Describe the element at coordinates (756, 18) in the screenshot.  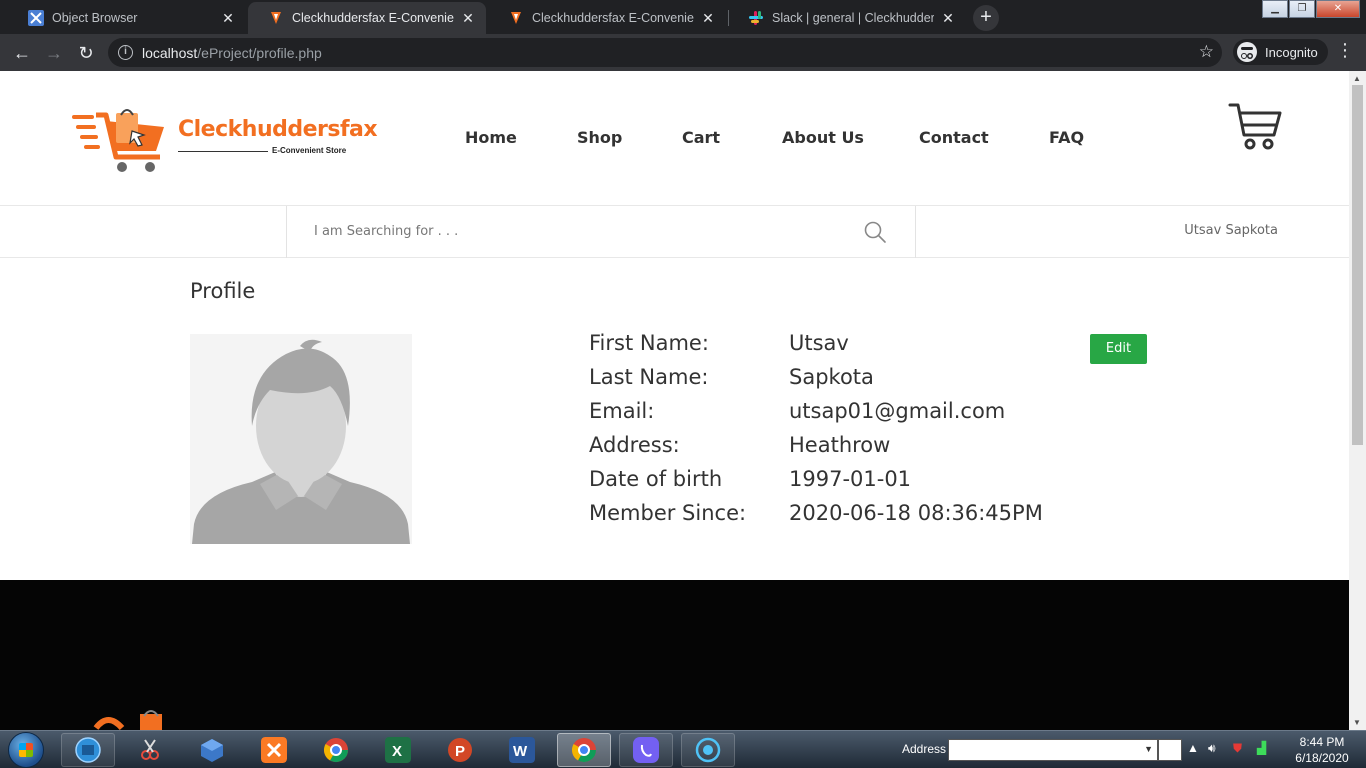
I see `slack-favicon-icon` at that location.